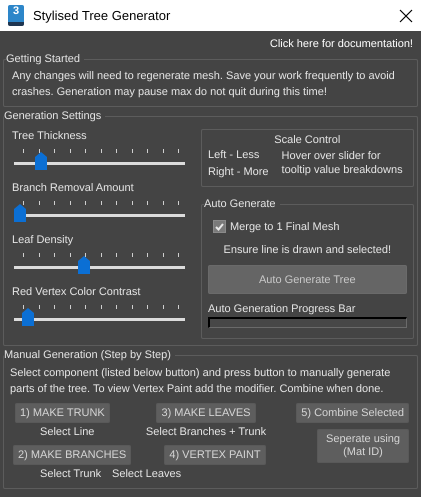  Describe the element at coordinates (53, 116) in the screenshot. I see `group-title: Generation Settings` at that location.